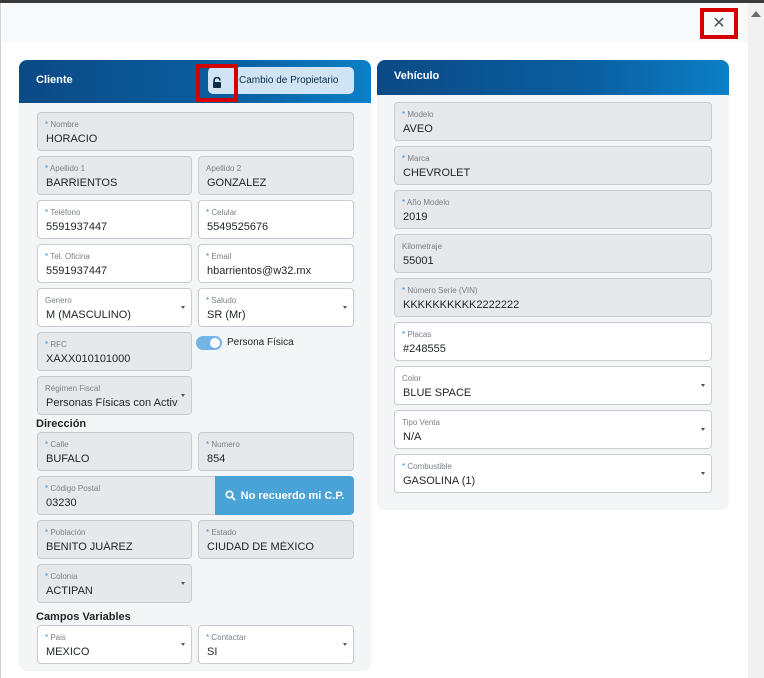 The image size is (764, 678). Describe the element at coordinates (114, 307) in the screenshot. I see `genero-select: Genero M (MASCULINO)` at that location.